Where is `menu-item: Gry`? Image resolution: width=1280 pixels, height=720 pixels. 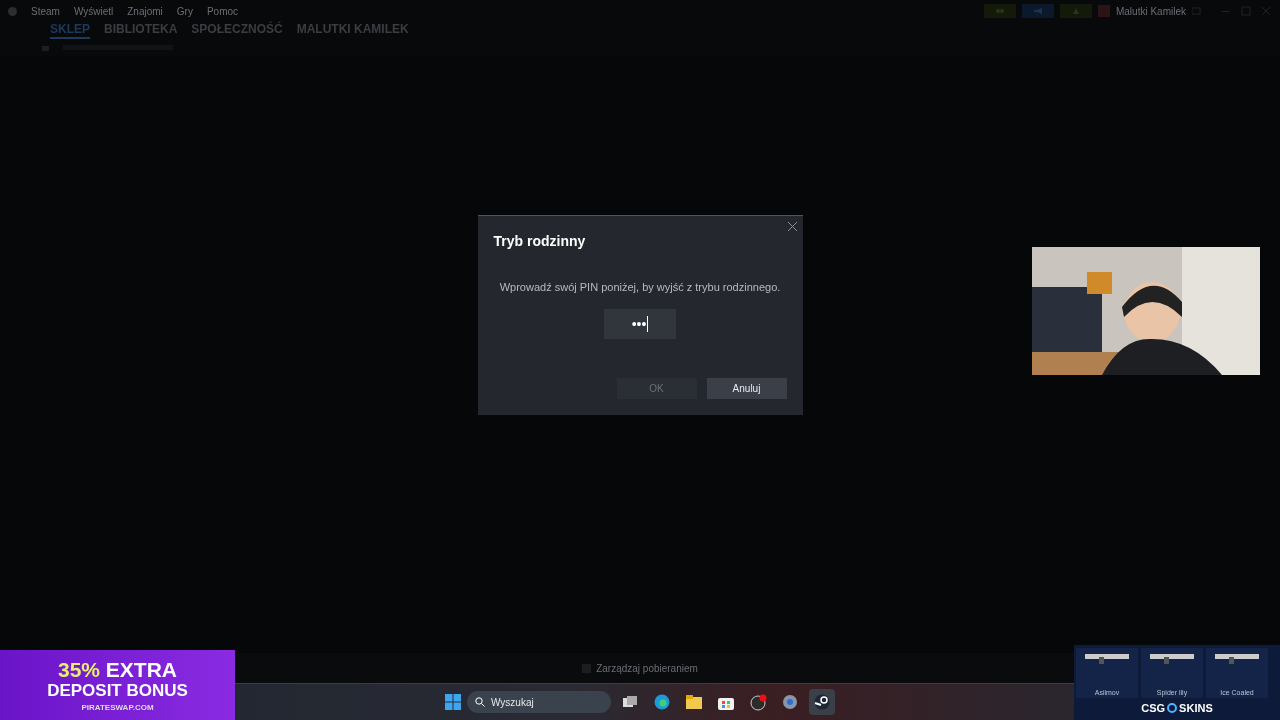
menu-item: Gry is located at coordinates (184, 11).